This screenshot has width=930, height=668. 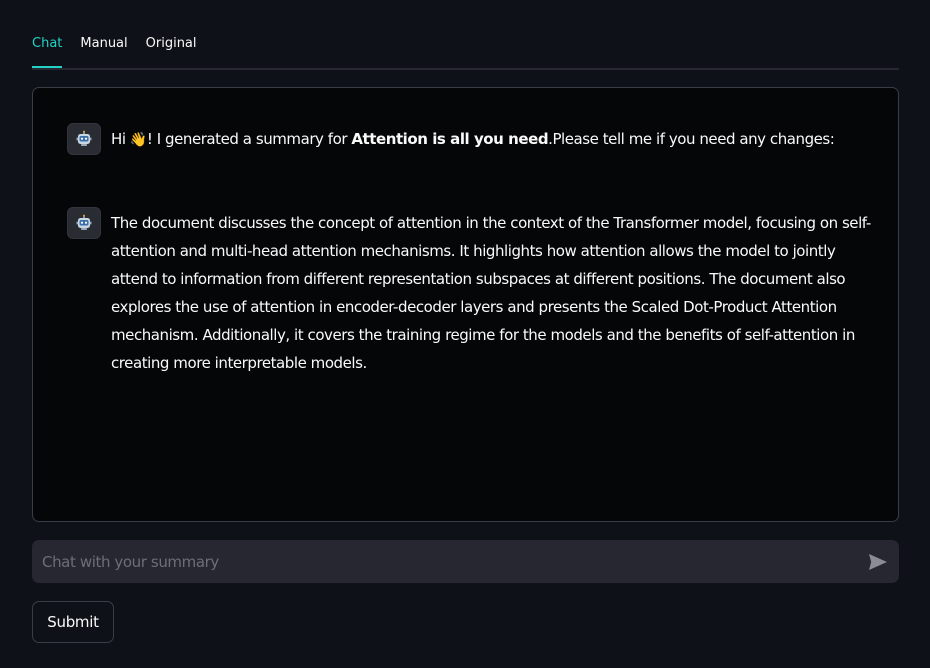 I want to click on tab-chat: Chat, so click(x=47, y=49).